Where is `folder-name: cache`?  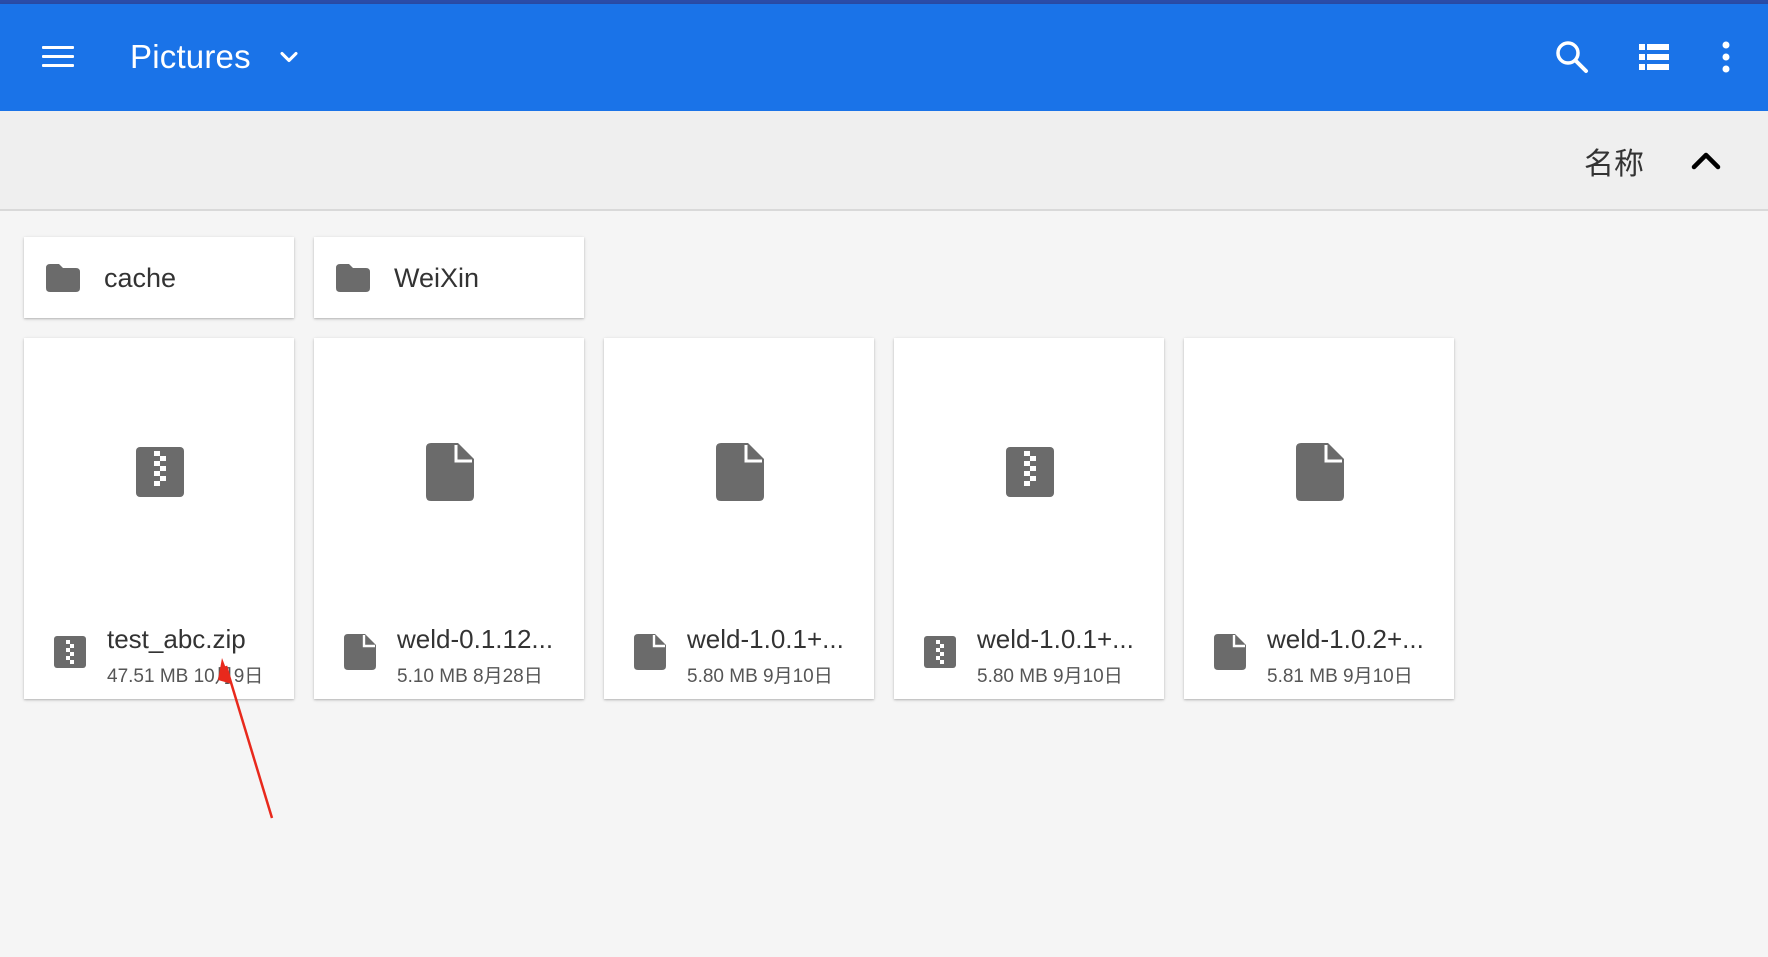 folder-name: cache is located at coordinates (140, 278).